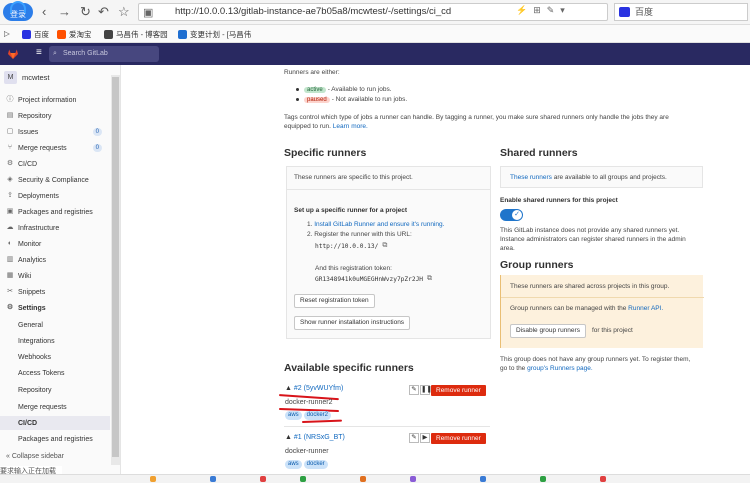 This screenshot has width=750, height=483. What do you see at coordinates (55, 164) in the screenshot?
I see `sidebar-item-cicd: ⚙ CI/CD` at bounding box center [55, 164].